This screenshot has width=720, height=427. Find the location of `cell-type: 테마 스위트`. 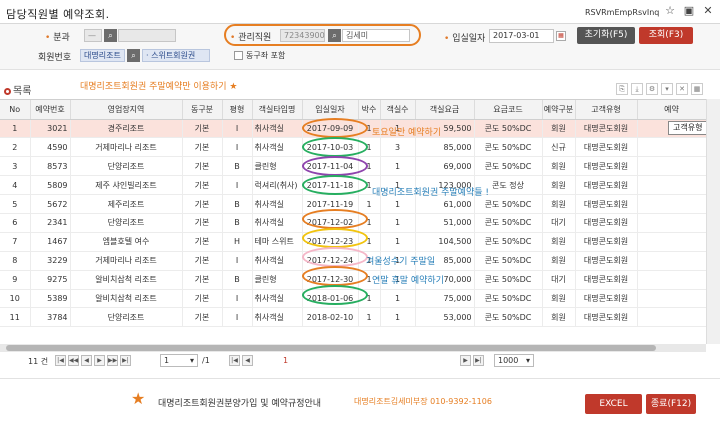

cell-type: 테마 스위트 is located at coordinates (277, 242).